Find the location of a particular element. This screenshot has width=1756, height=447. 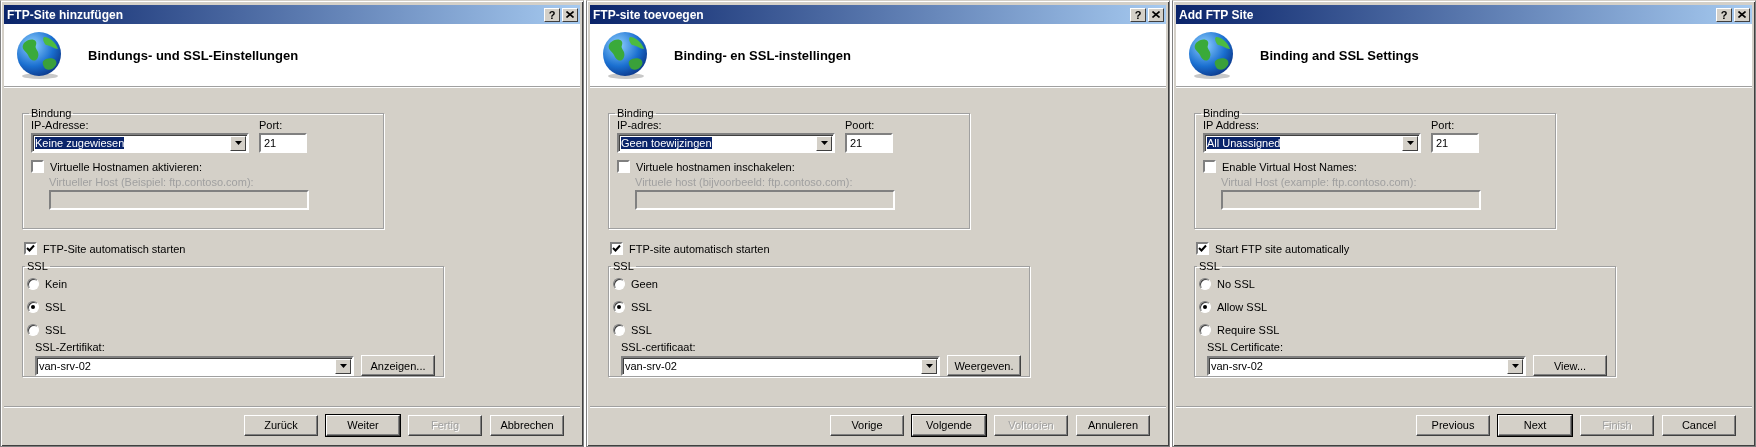

radio-label: Require SSL is located at coordinates (1248, 329).